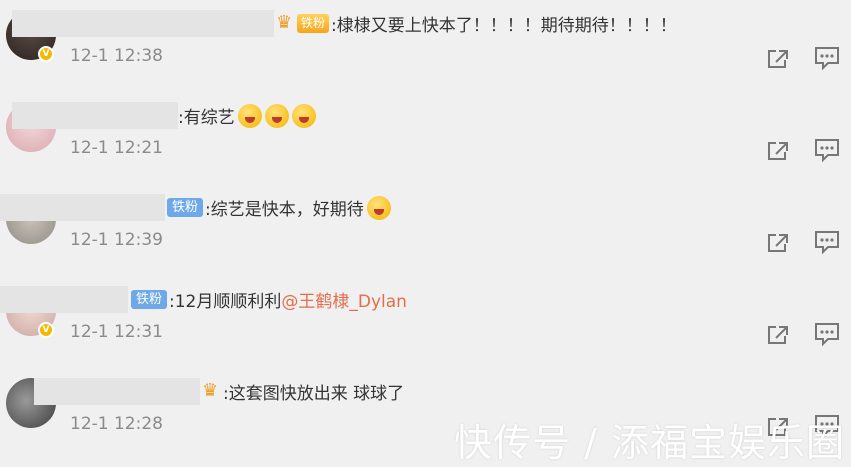 The height and width of the screenshot is (467, 851). What do you see at coordinates (314, 394) in the screenshot?
I see `comment-text: :这套图快放出来 球球了` at bounding box center [314, 394].